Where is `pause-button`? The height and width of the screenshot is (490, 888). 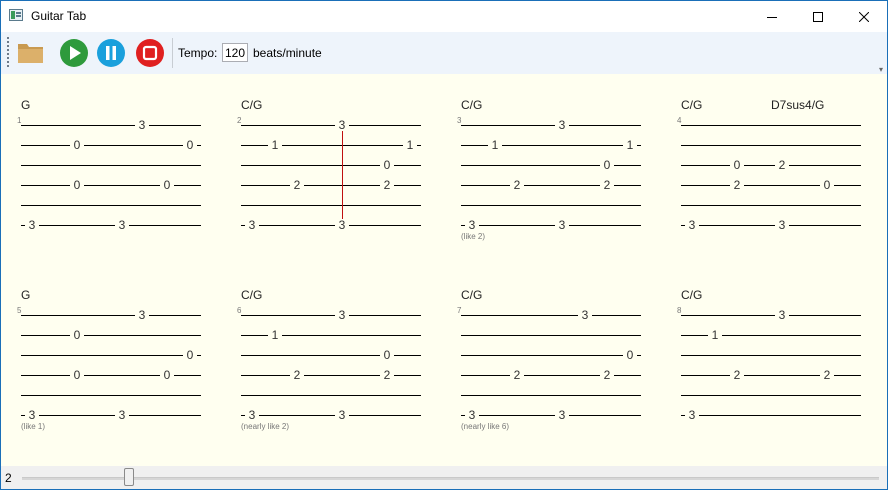
pause-button is located at coordinates (111, 53).